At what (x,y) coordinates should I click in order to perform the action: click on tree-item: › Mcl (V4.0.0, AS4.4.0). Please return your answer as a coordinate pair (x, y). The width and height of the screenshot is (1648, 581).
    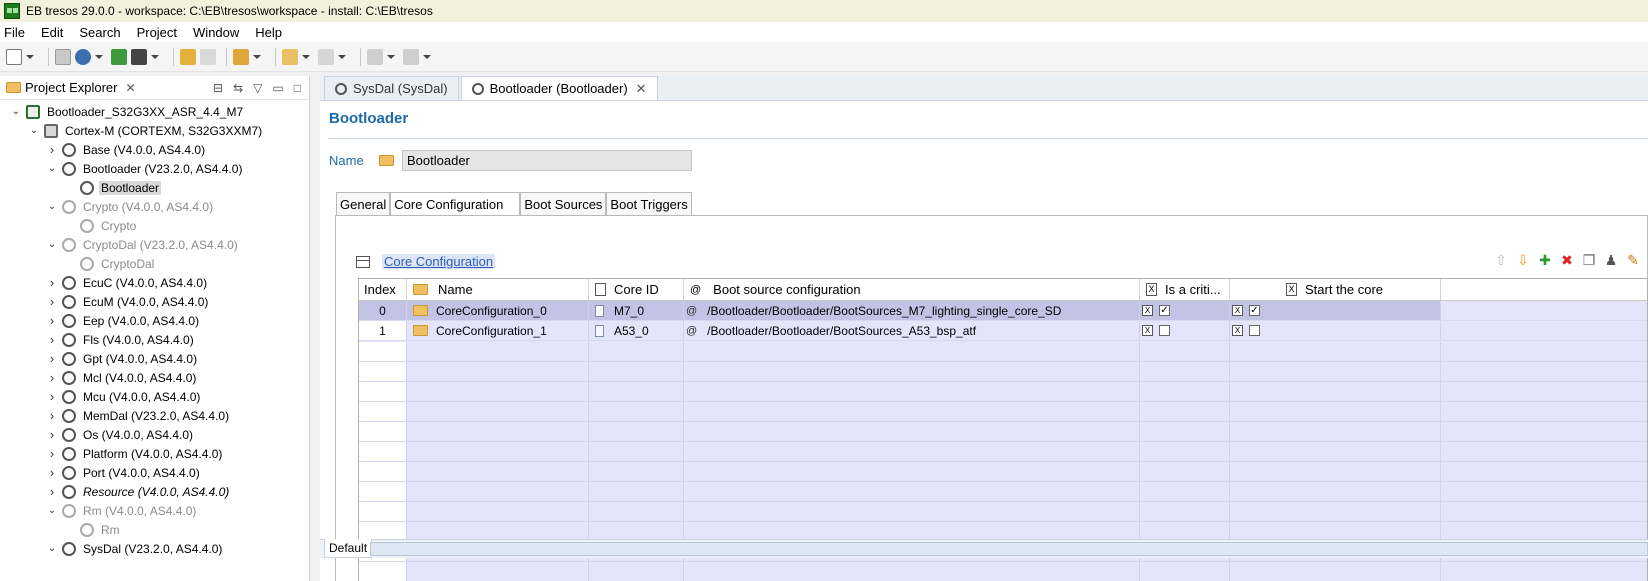
    Looking at the image, I should click on (155, 377).